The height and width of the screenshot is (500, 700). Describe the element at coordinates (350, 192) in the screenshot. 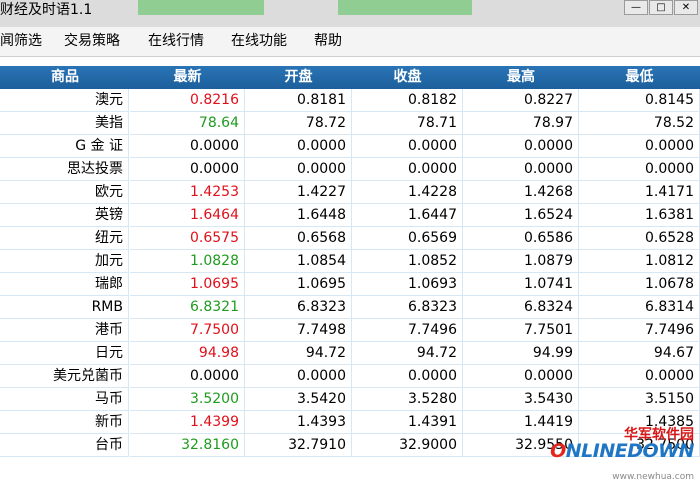

I see `table-row: 欧元 1.4253 1.4227 1.4228 1.4268 1.4171` at that location.